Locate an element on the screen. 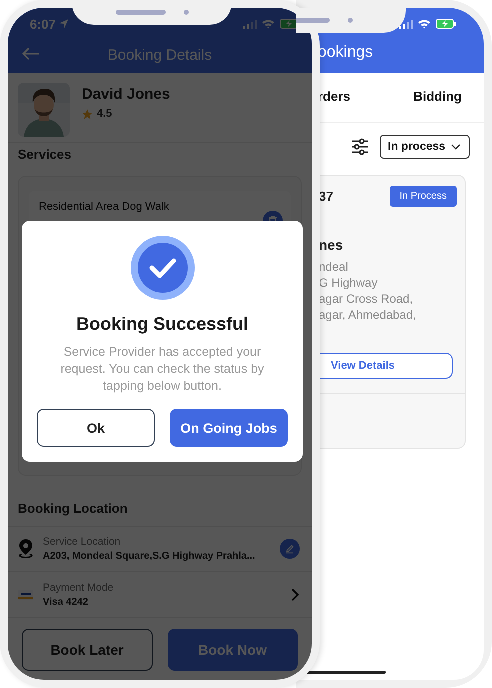 This screenshot has width=492, height=688. rating-value: 4.5 is located at coordinates (104, 114).